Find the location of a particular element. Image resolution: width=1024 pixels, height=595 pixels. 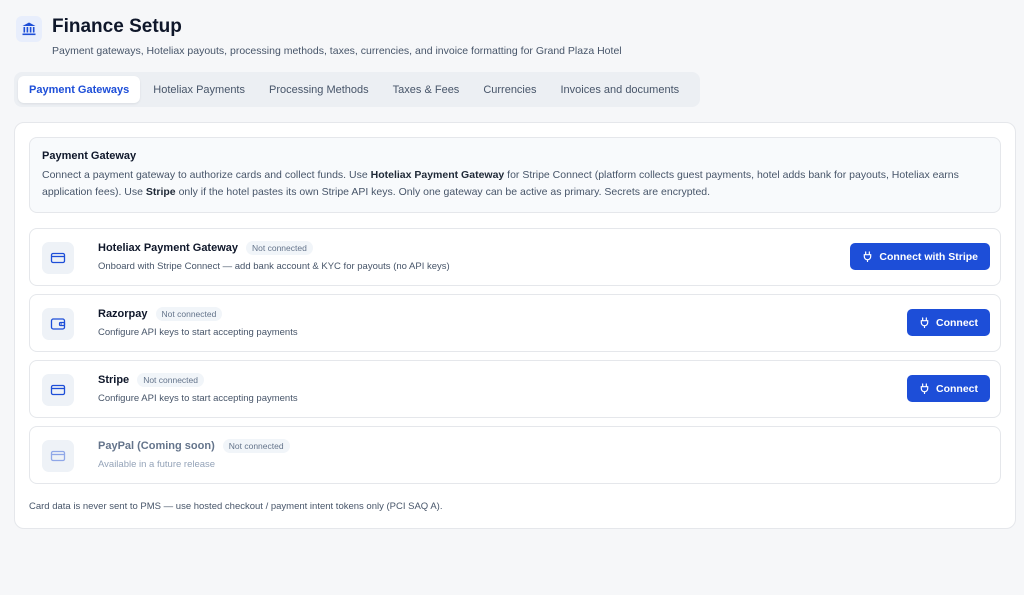

gateway-title-row: Stripe Not connected is located at coordinates (151, 380).